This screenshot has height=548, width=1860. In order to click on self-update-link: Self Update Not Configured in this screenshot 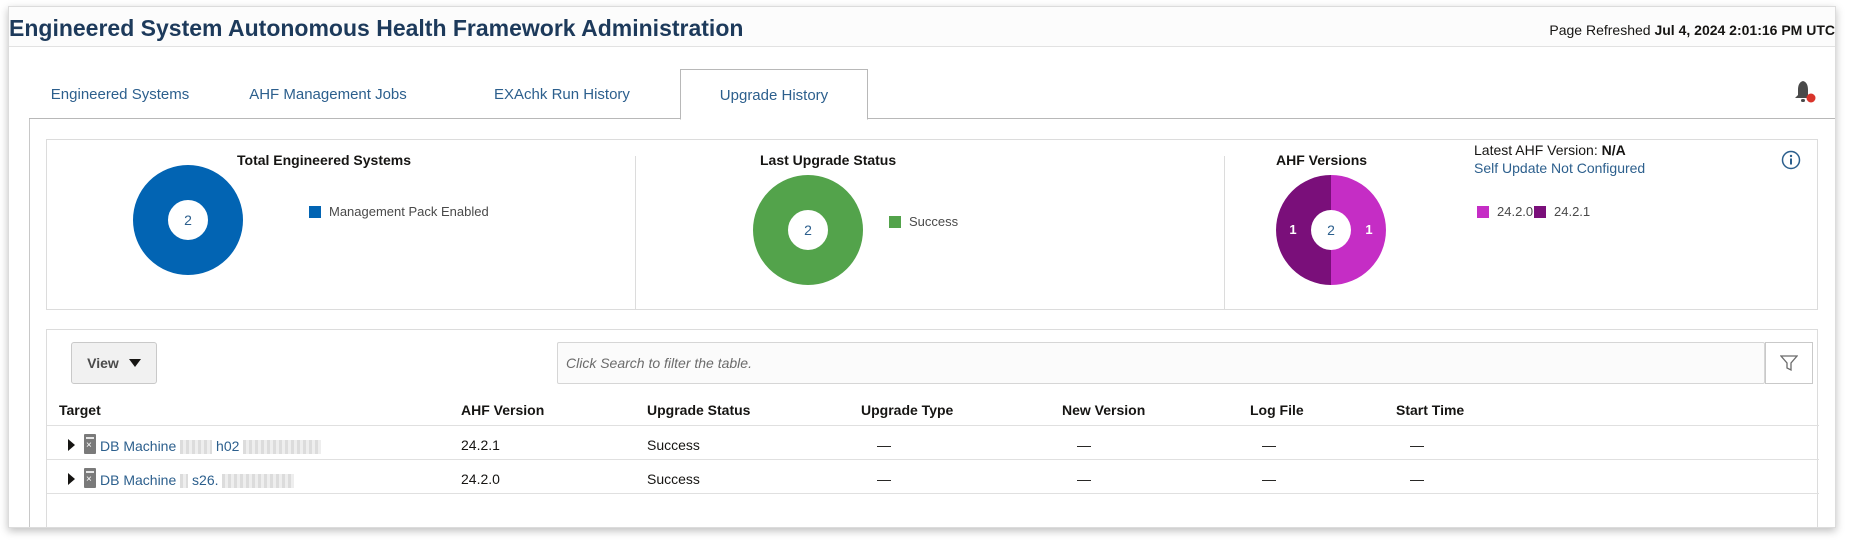, I will do `click(1559, 168)`.